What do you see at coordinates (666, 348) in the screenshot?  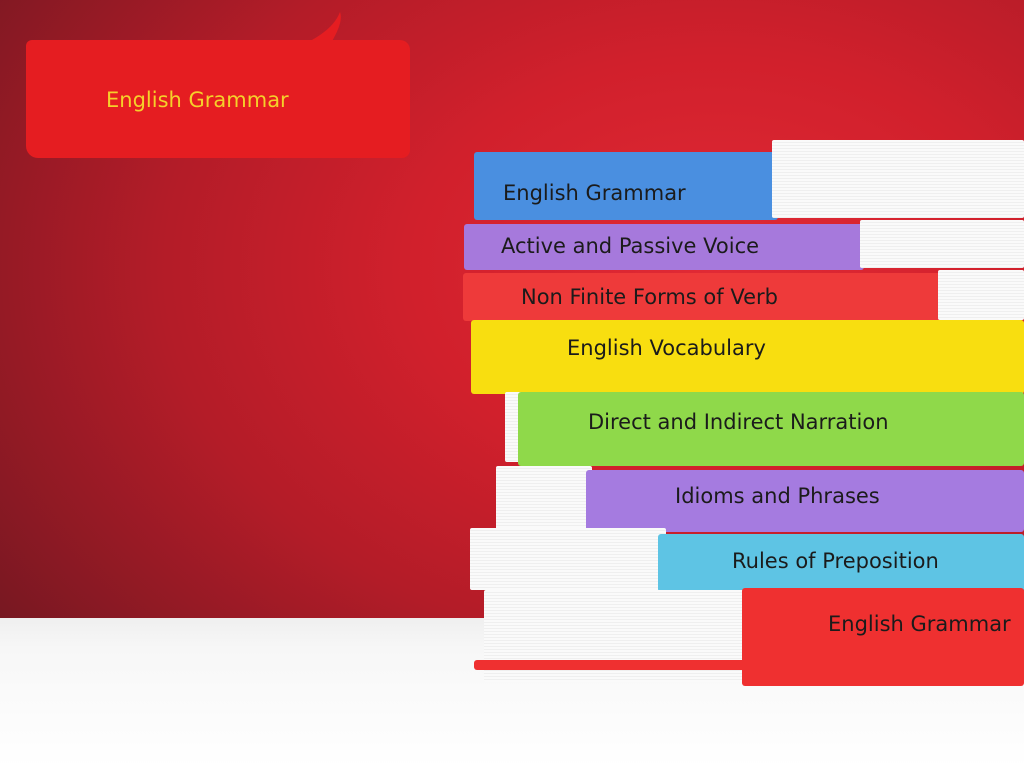 I see `book-label: English Vocabulary` at bounding box center [666, 348].